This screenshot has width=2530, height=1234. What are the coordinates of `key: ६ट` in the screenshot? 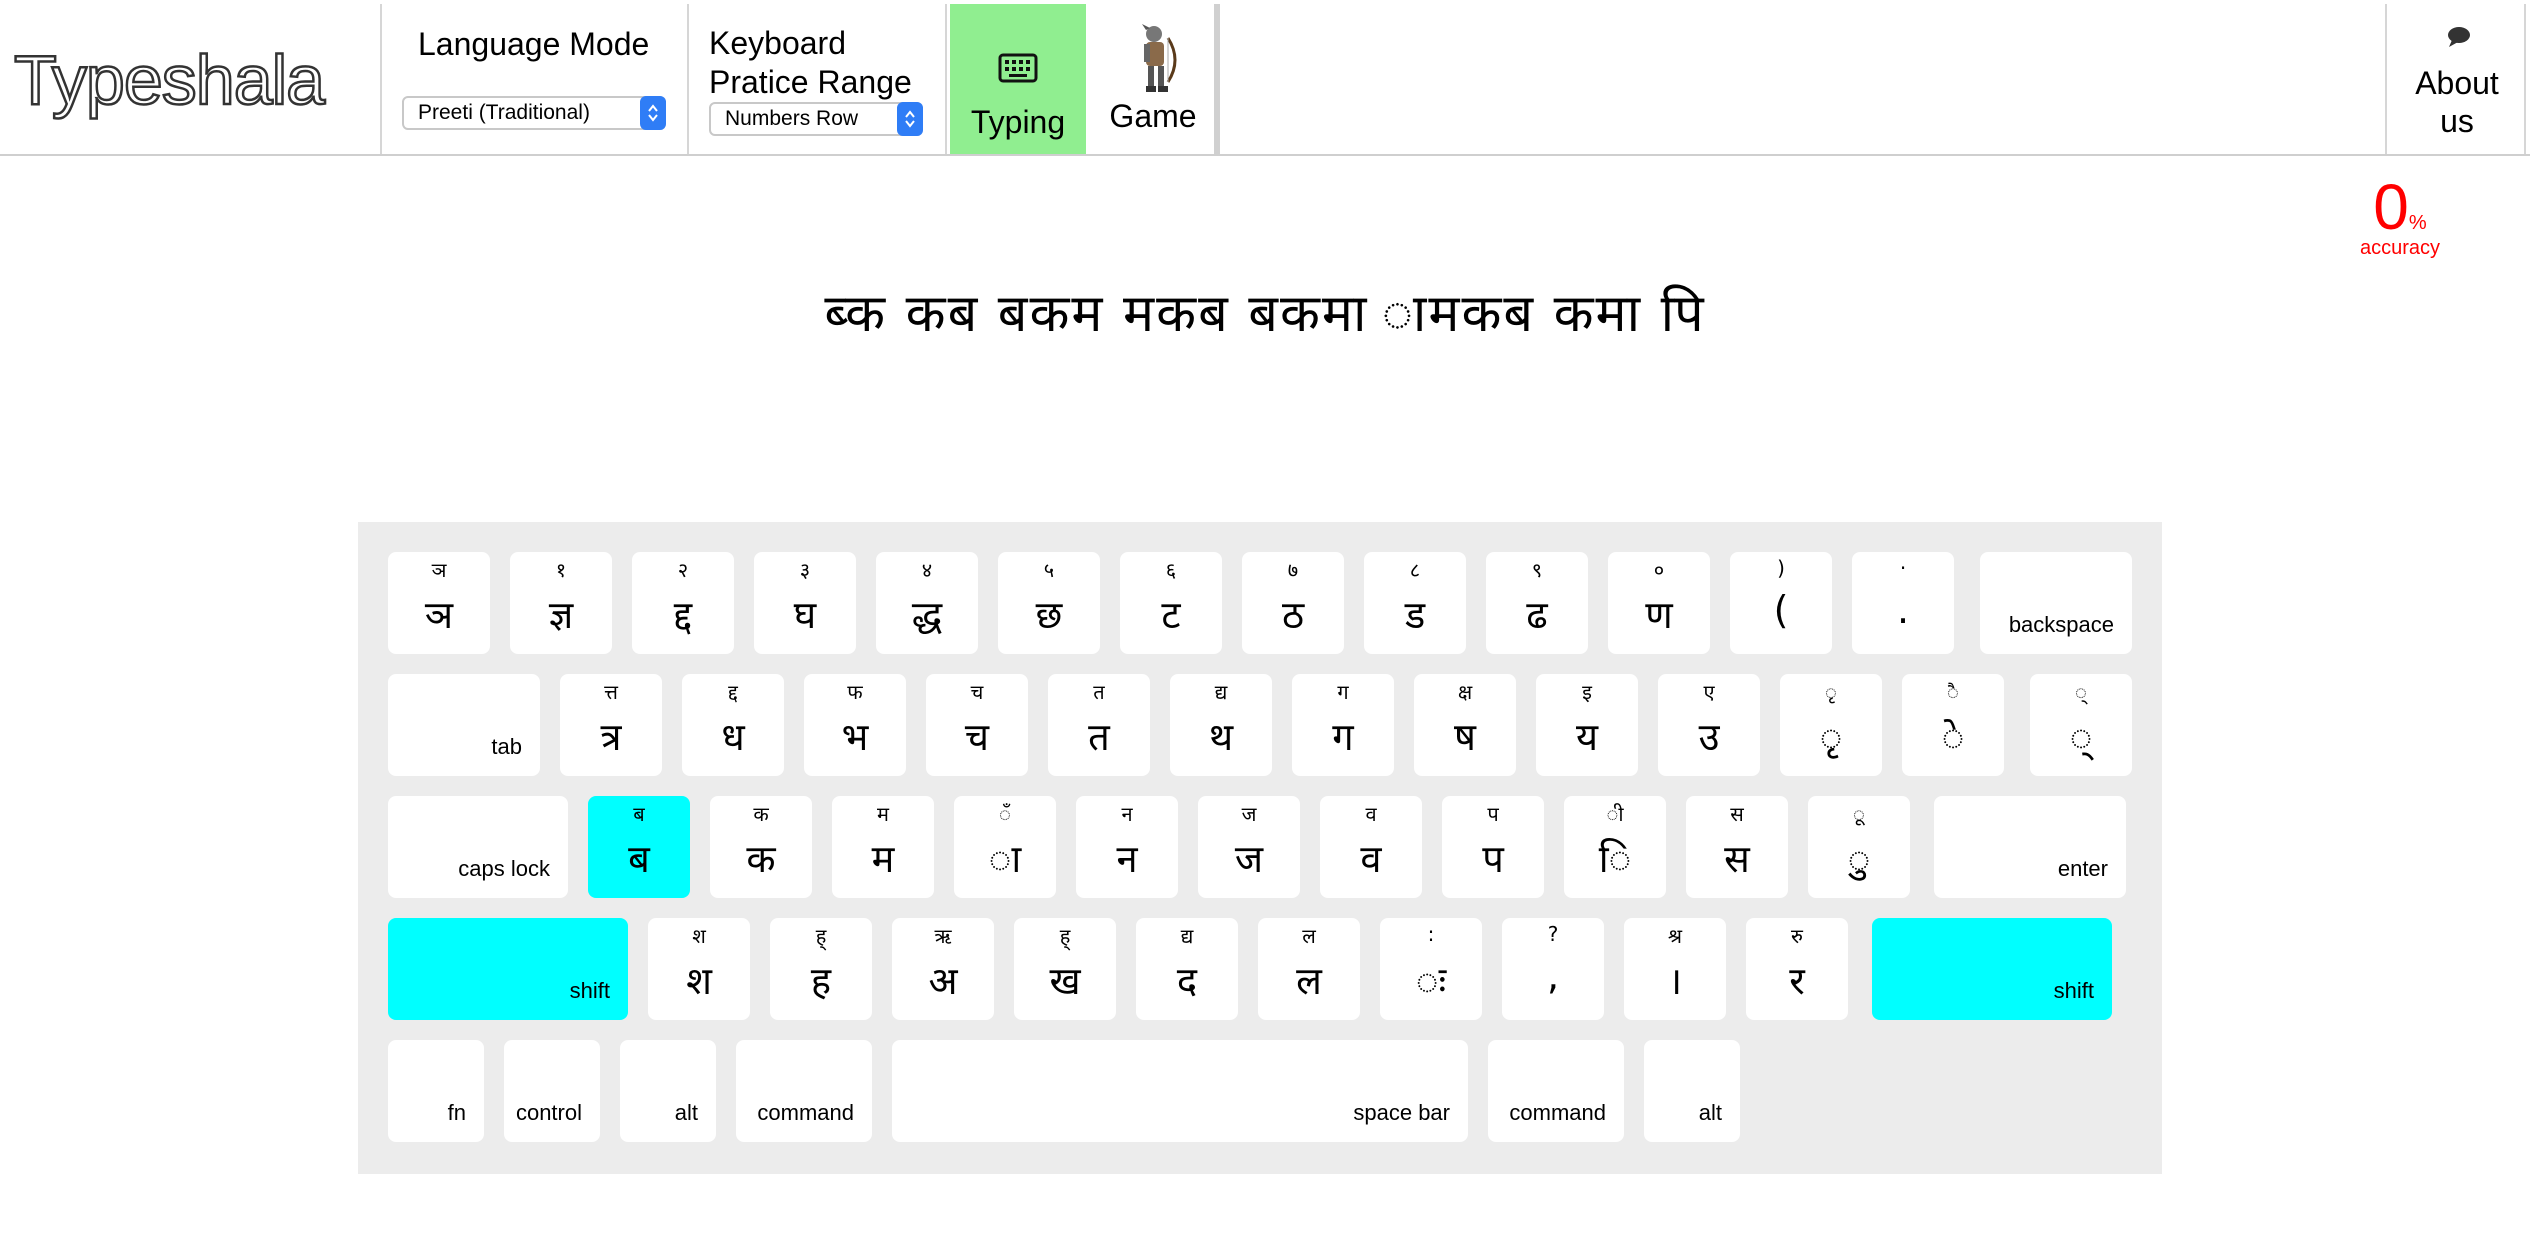 It's located at (1171, 603).